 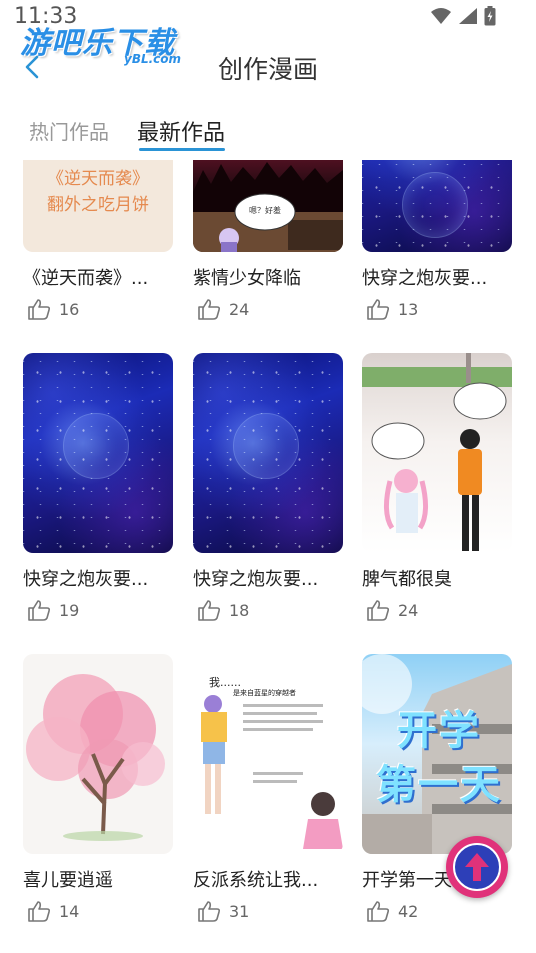 I want to click on comic-card: 《逆天而袭》 翻外之吃月饼 《逆天而袭》... 16, so click(x=98, y=240).